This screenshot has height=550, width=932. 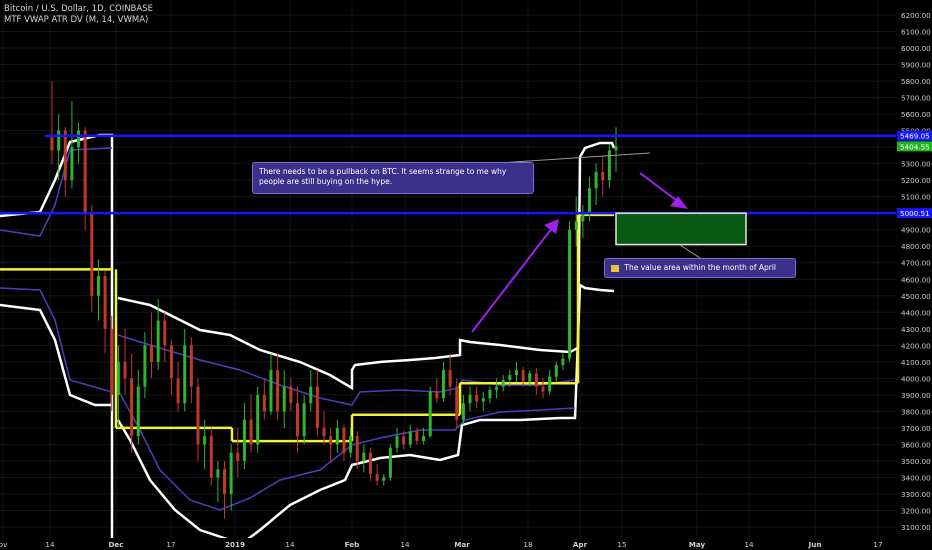 I want to click on value-area-note: The value area within the month of April, so click(x=700, y=268).